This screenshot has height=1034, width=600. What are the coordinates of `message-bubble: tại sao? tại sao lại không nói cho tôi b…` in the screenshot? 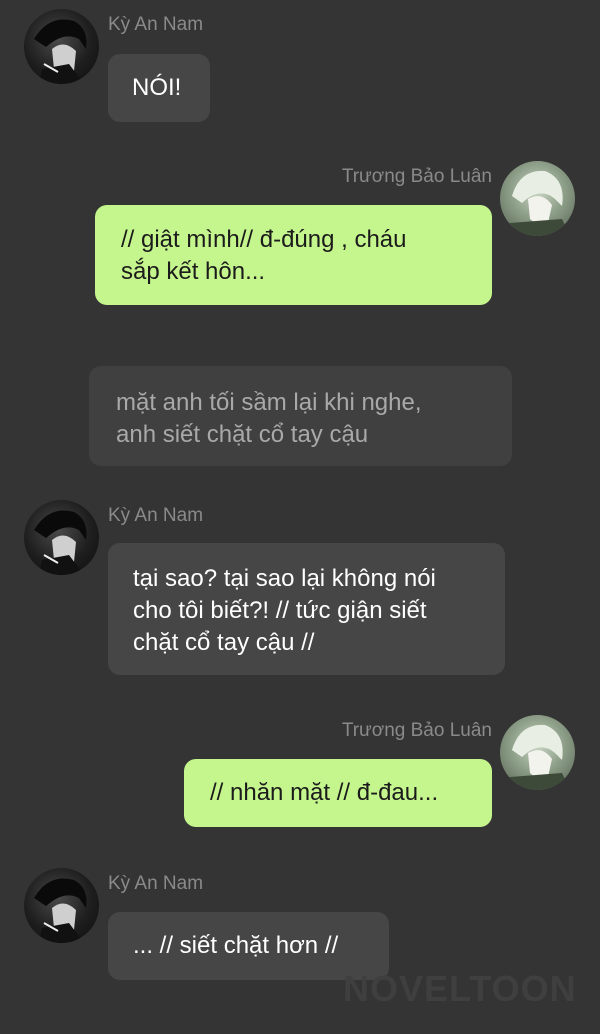 It's located at (306, 609).